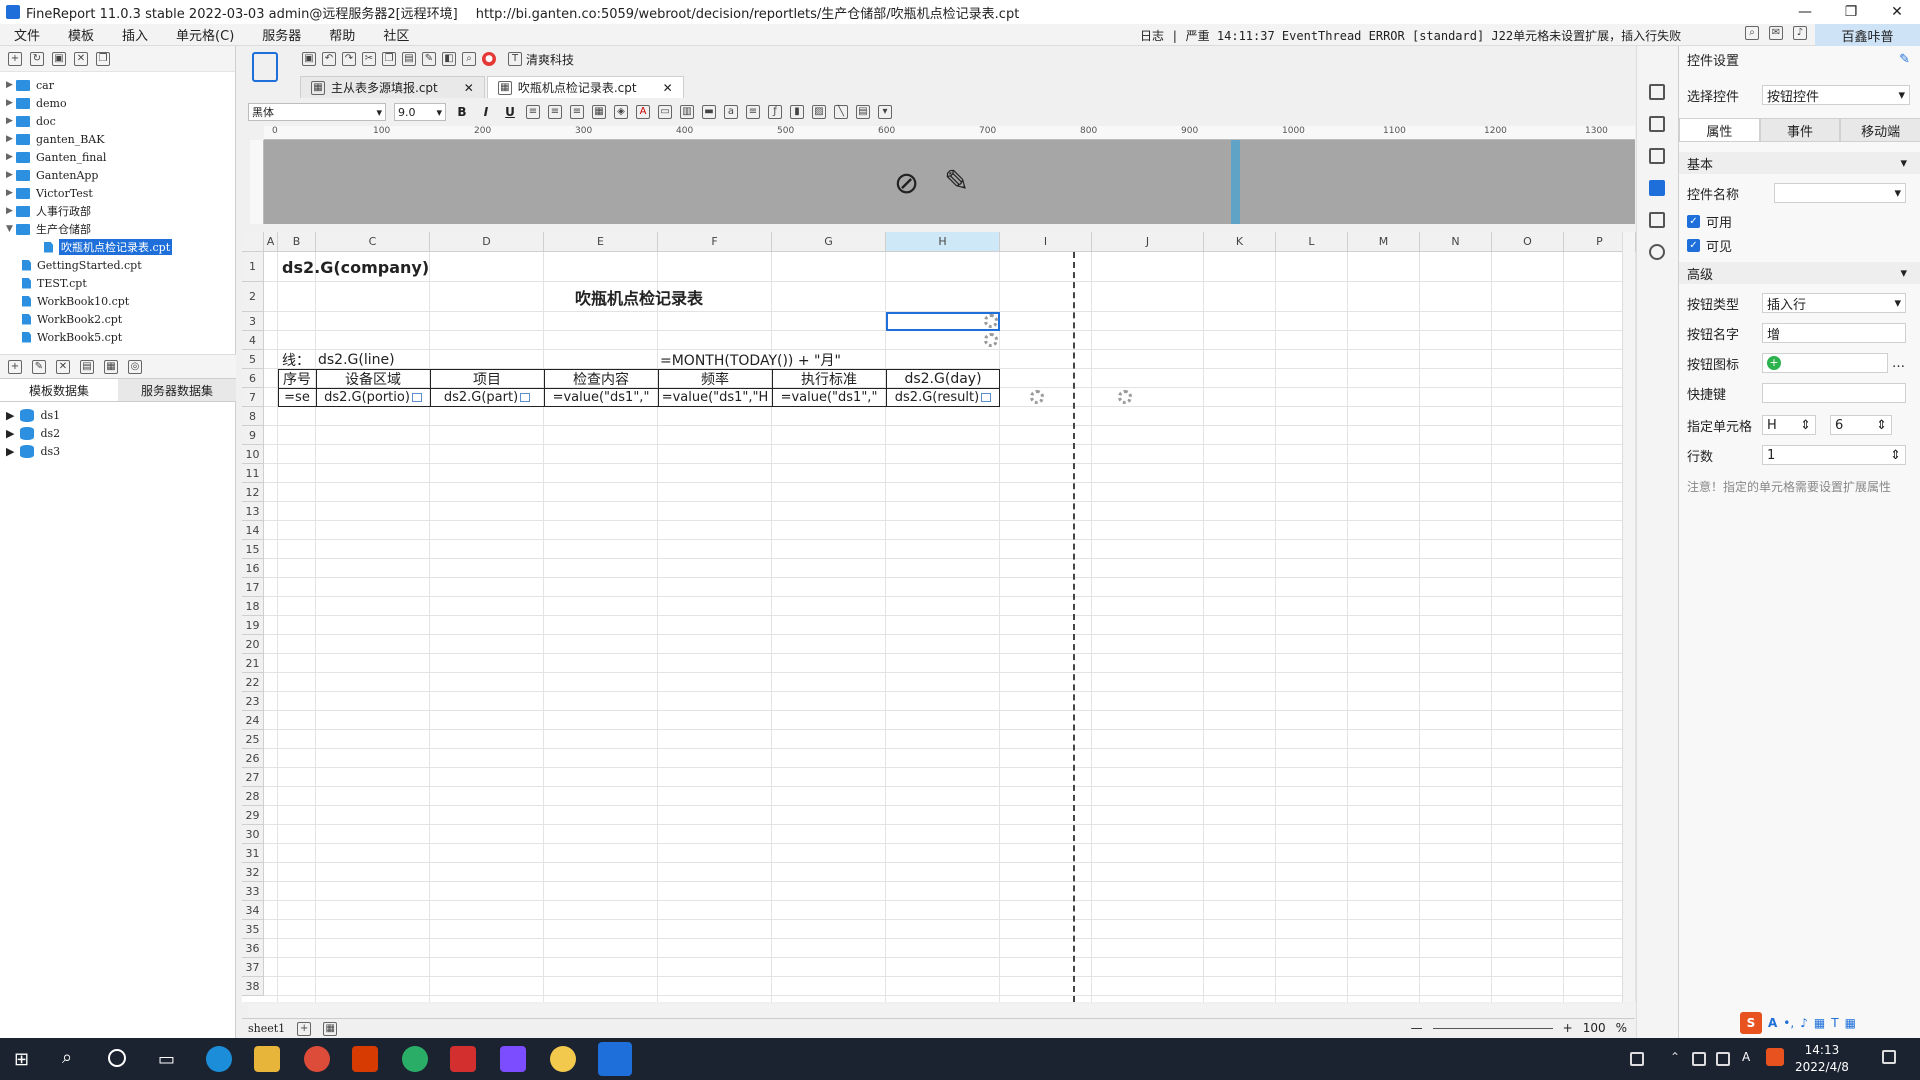 This screenshot has height=1080, width=1920. I want to click on new-folder-icon: +, so click(15, 58).